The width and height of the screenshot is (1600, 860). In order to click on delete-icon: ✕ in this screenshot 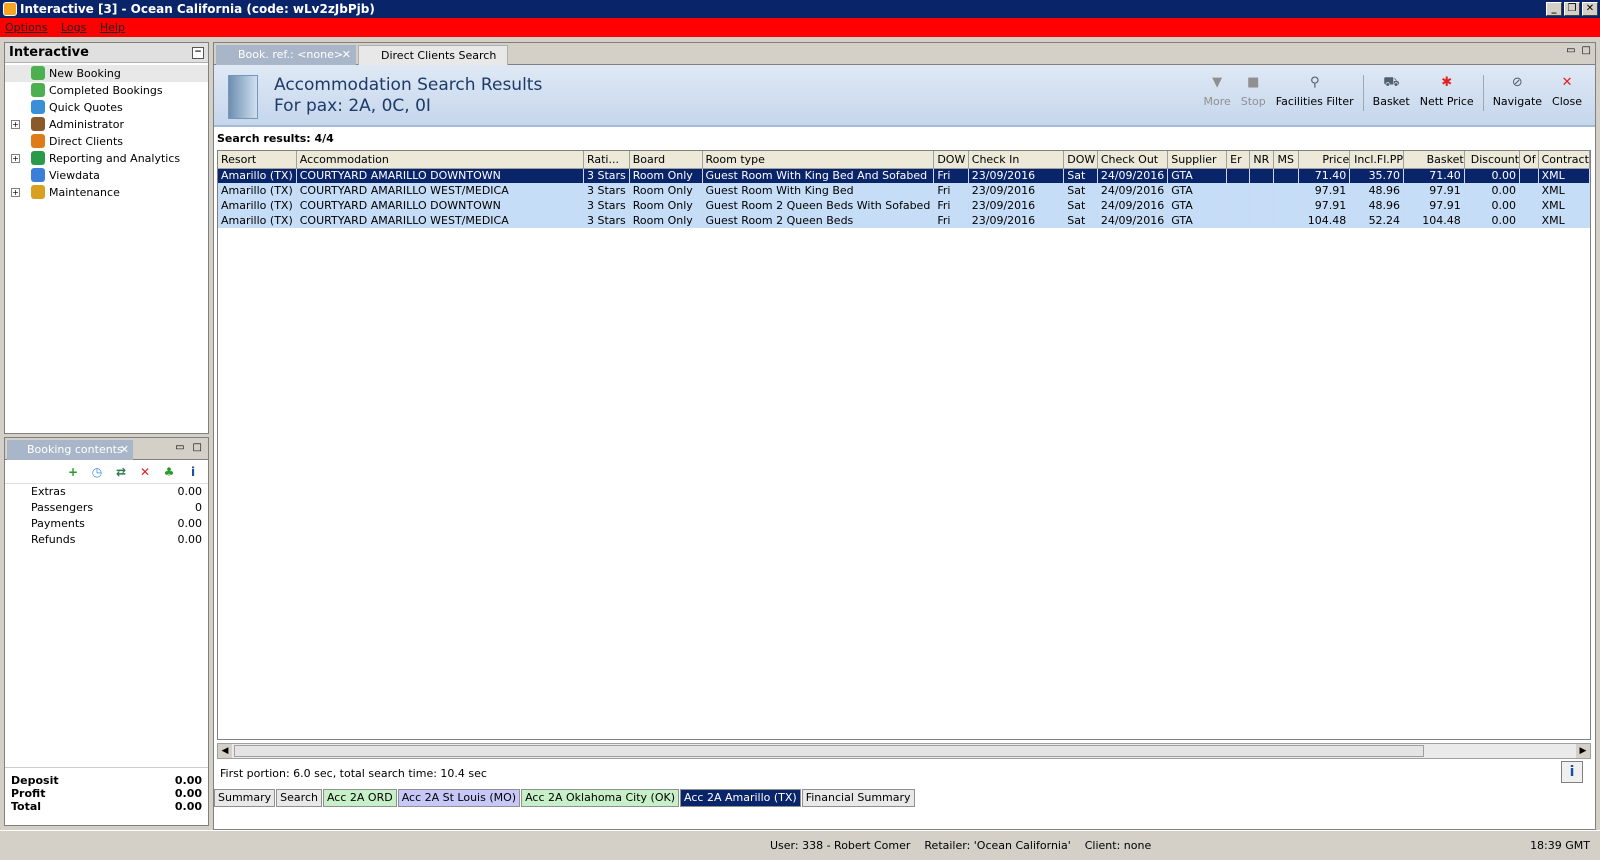, I will do `click(145, 472)`.